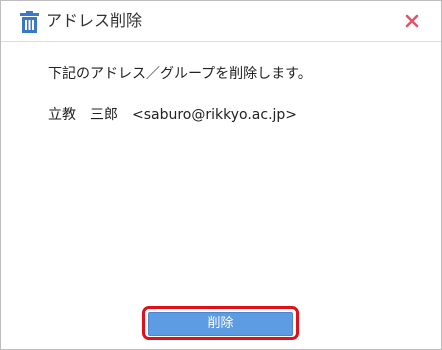 The image size is (442, 350). What do you see at coordinates (180, 74) in the screenshot?
I see `confirmation-message: 下記のアドレス／グループを削除します。` at bounding box center [180, 74].